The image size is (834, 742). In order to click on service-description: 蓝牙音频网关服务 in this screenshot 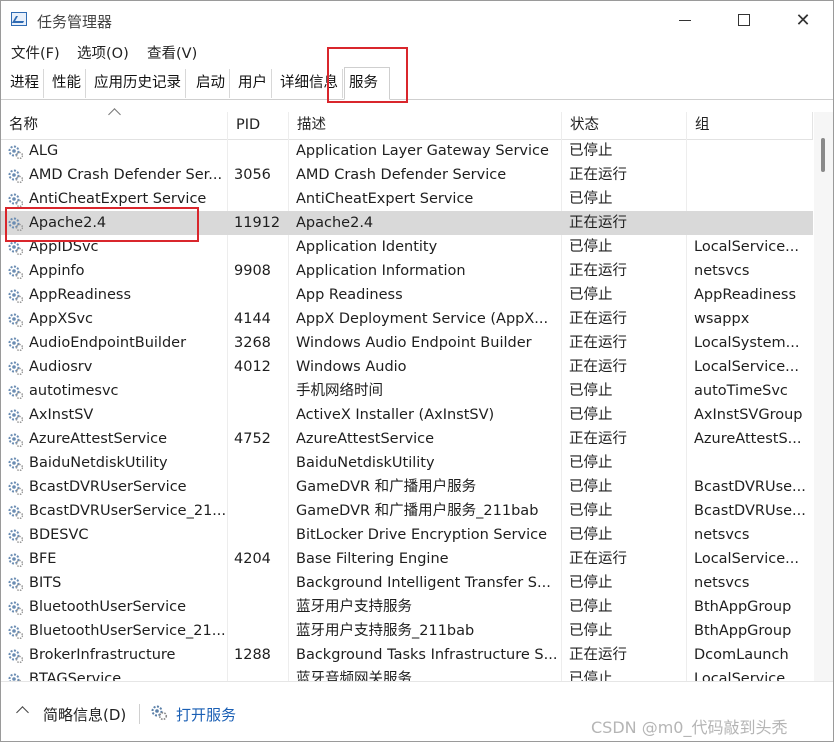, I will do `click(354, 676)`.